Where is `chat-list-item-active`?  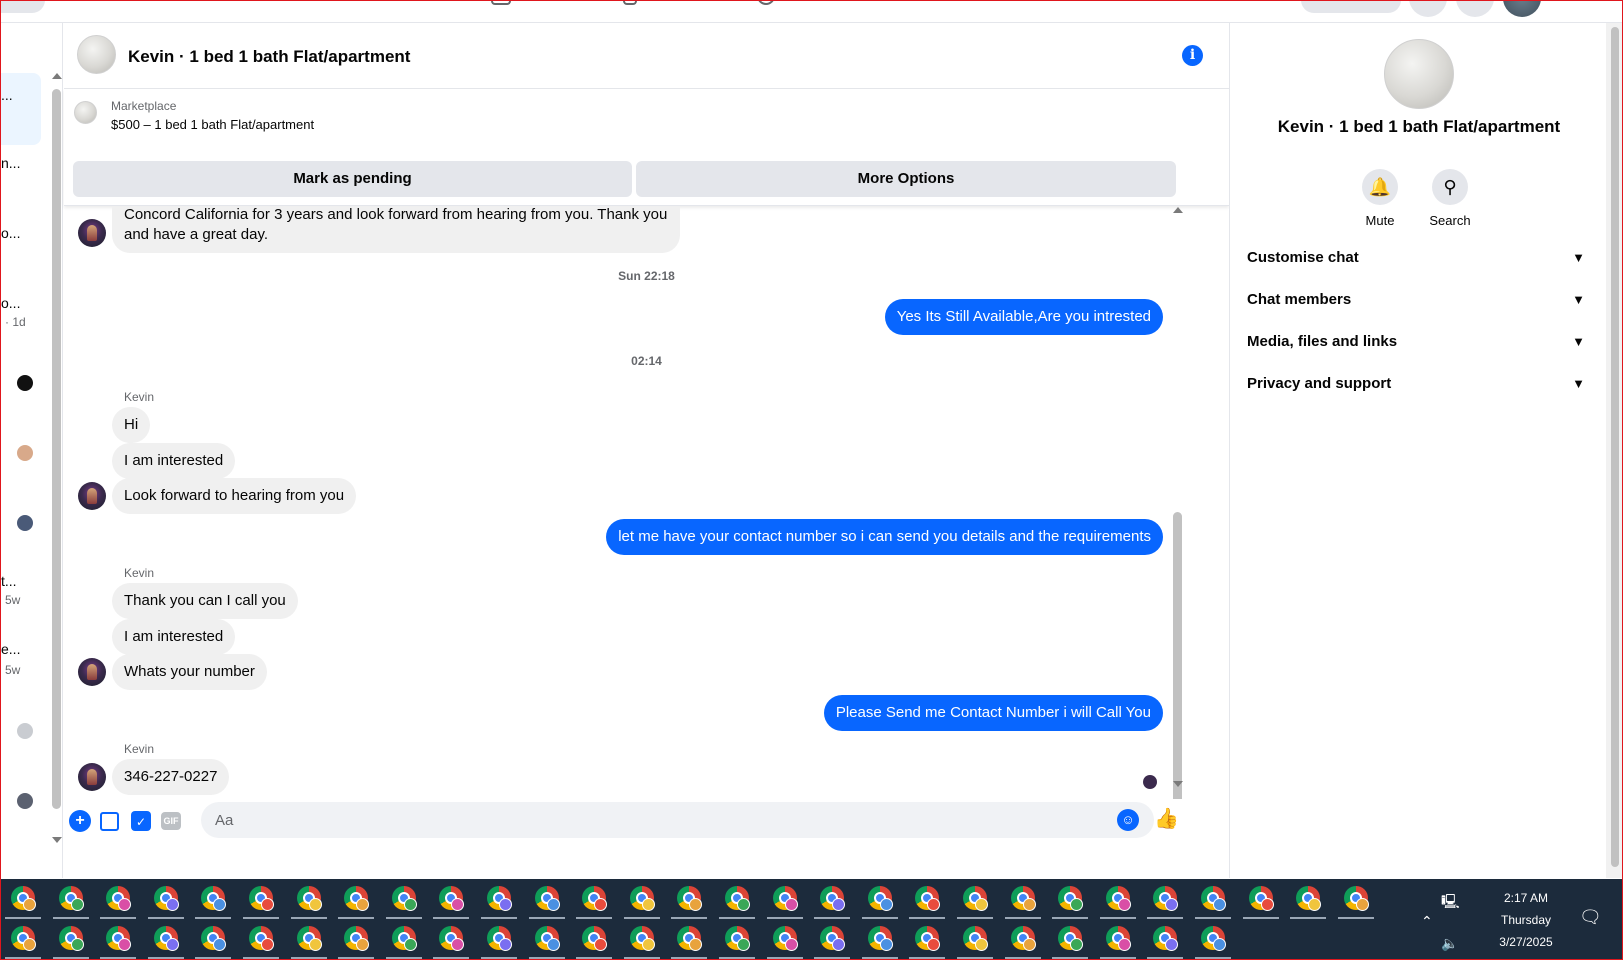 chat-list-item-active is located at coordinates (21, 109).